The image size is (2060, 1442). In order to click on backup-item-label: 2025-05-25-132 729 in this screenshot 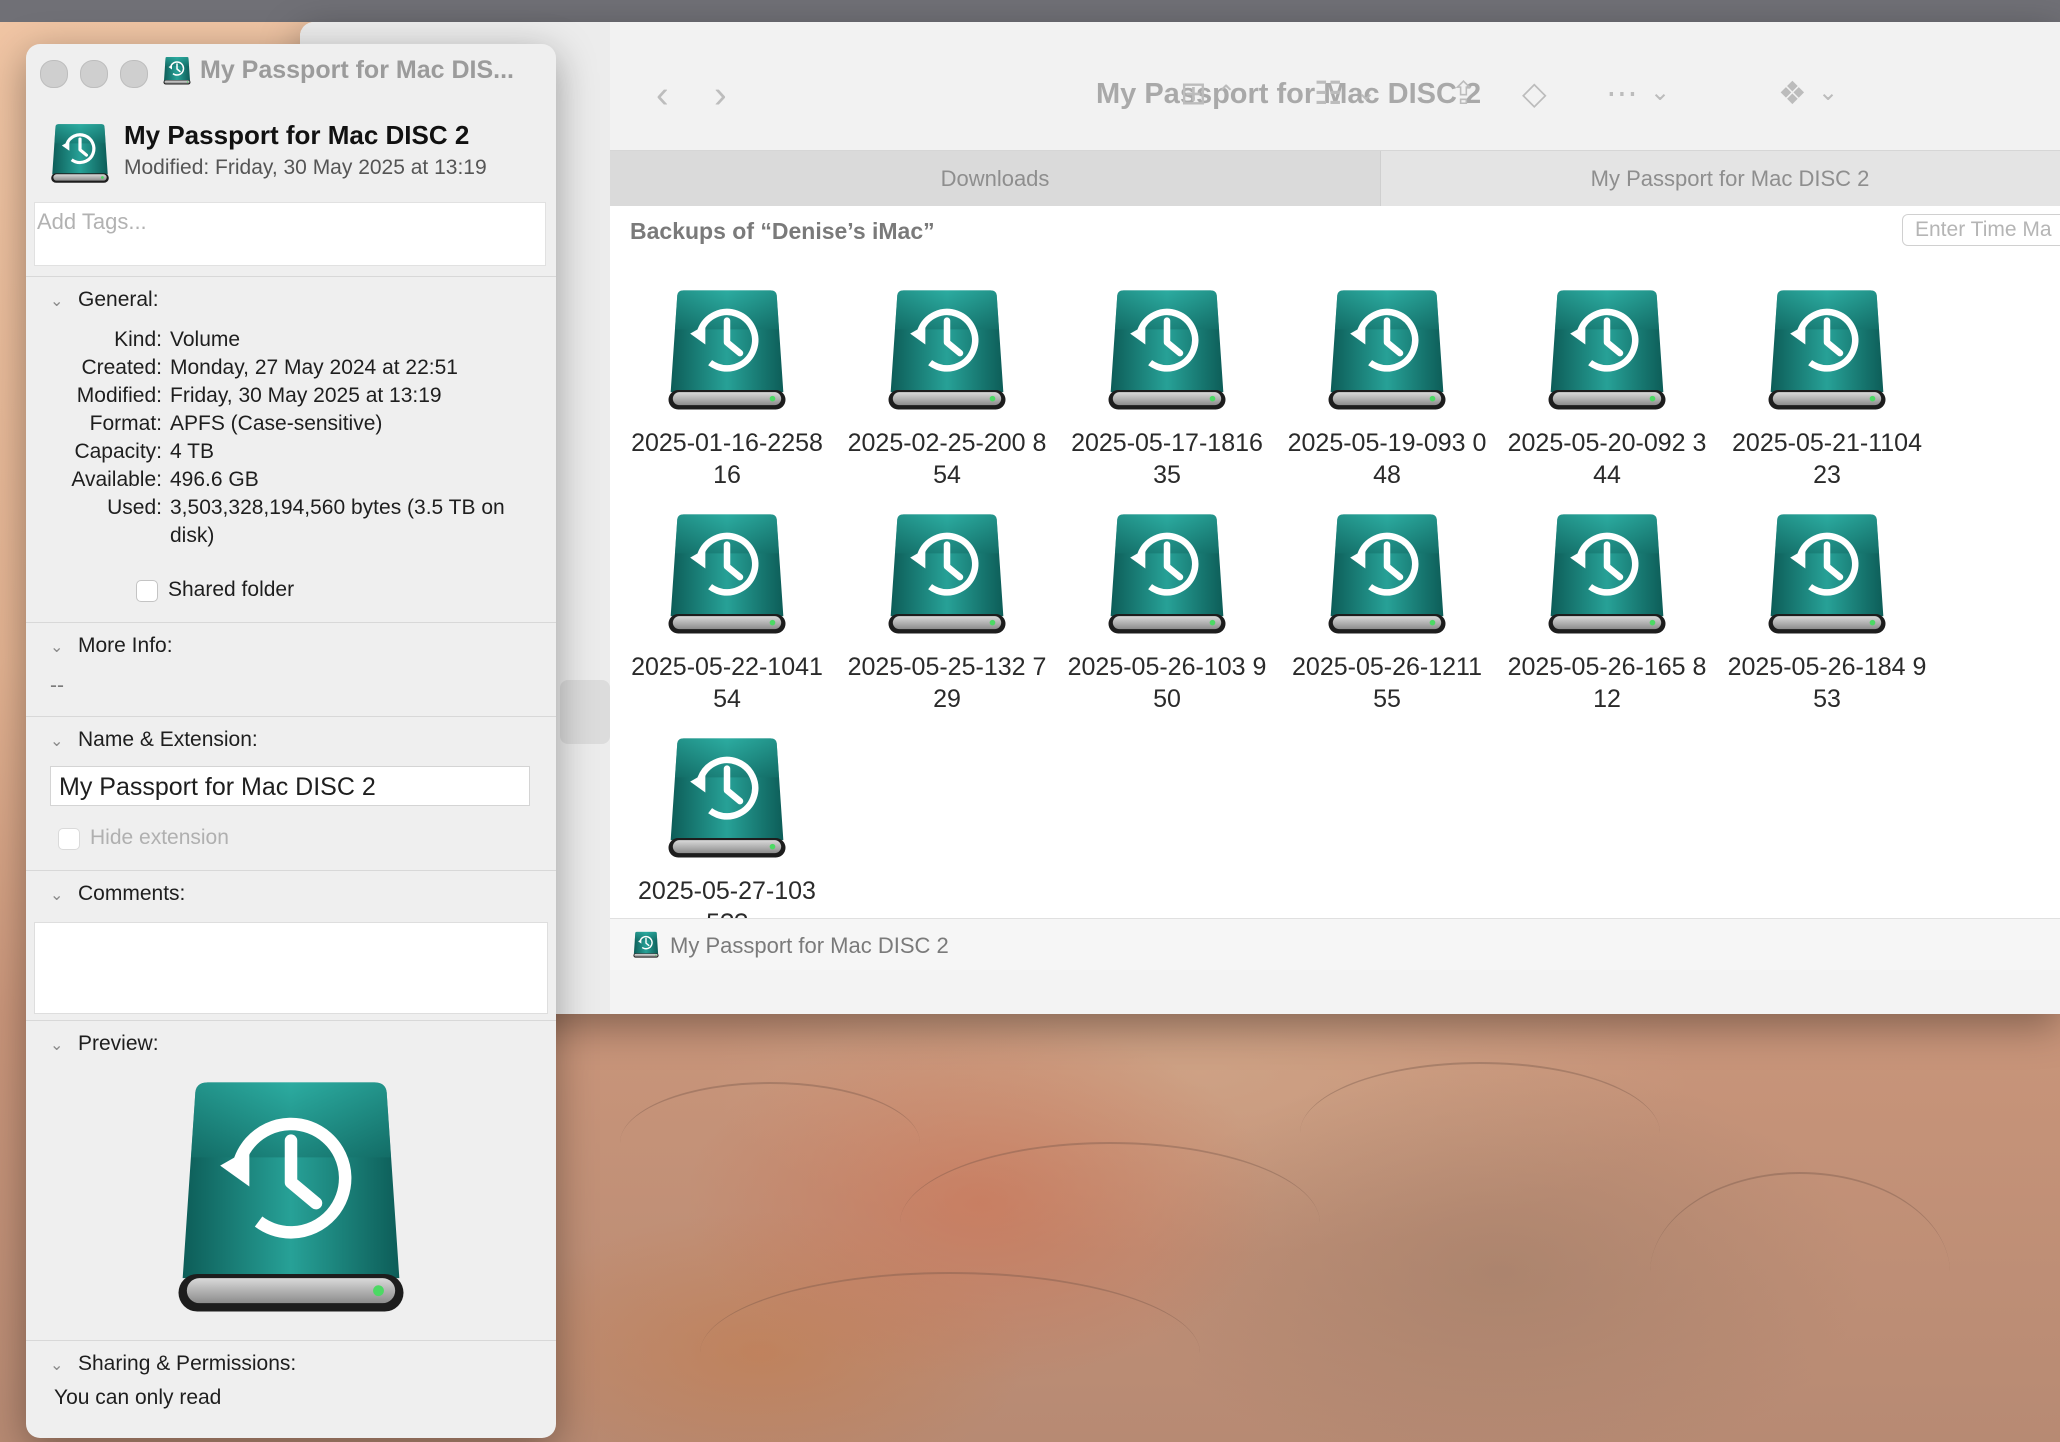, I will do `click(947, 683)`.